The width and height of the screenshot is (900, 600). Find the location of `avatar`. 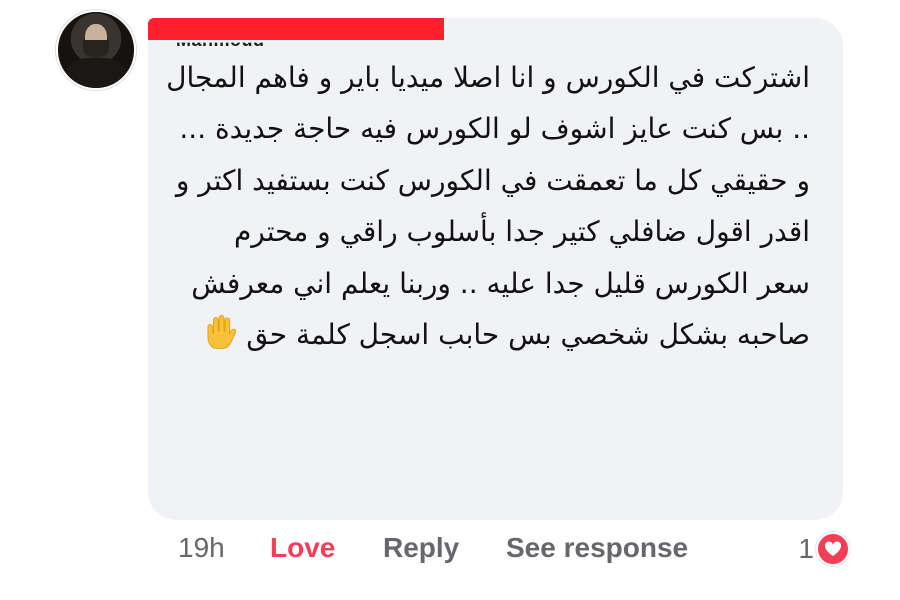

avatar is located at coordinates (96, 50).